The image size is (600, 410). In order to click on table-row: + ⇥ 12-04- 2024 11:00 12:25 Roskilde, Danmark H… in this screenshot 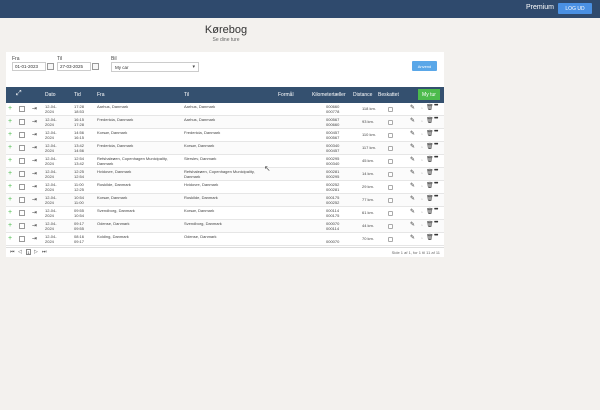, I will do `click(225, 187)`.